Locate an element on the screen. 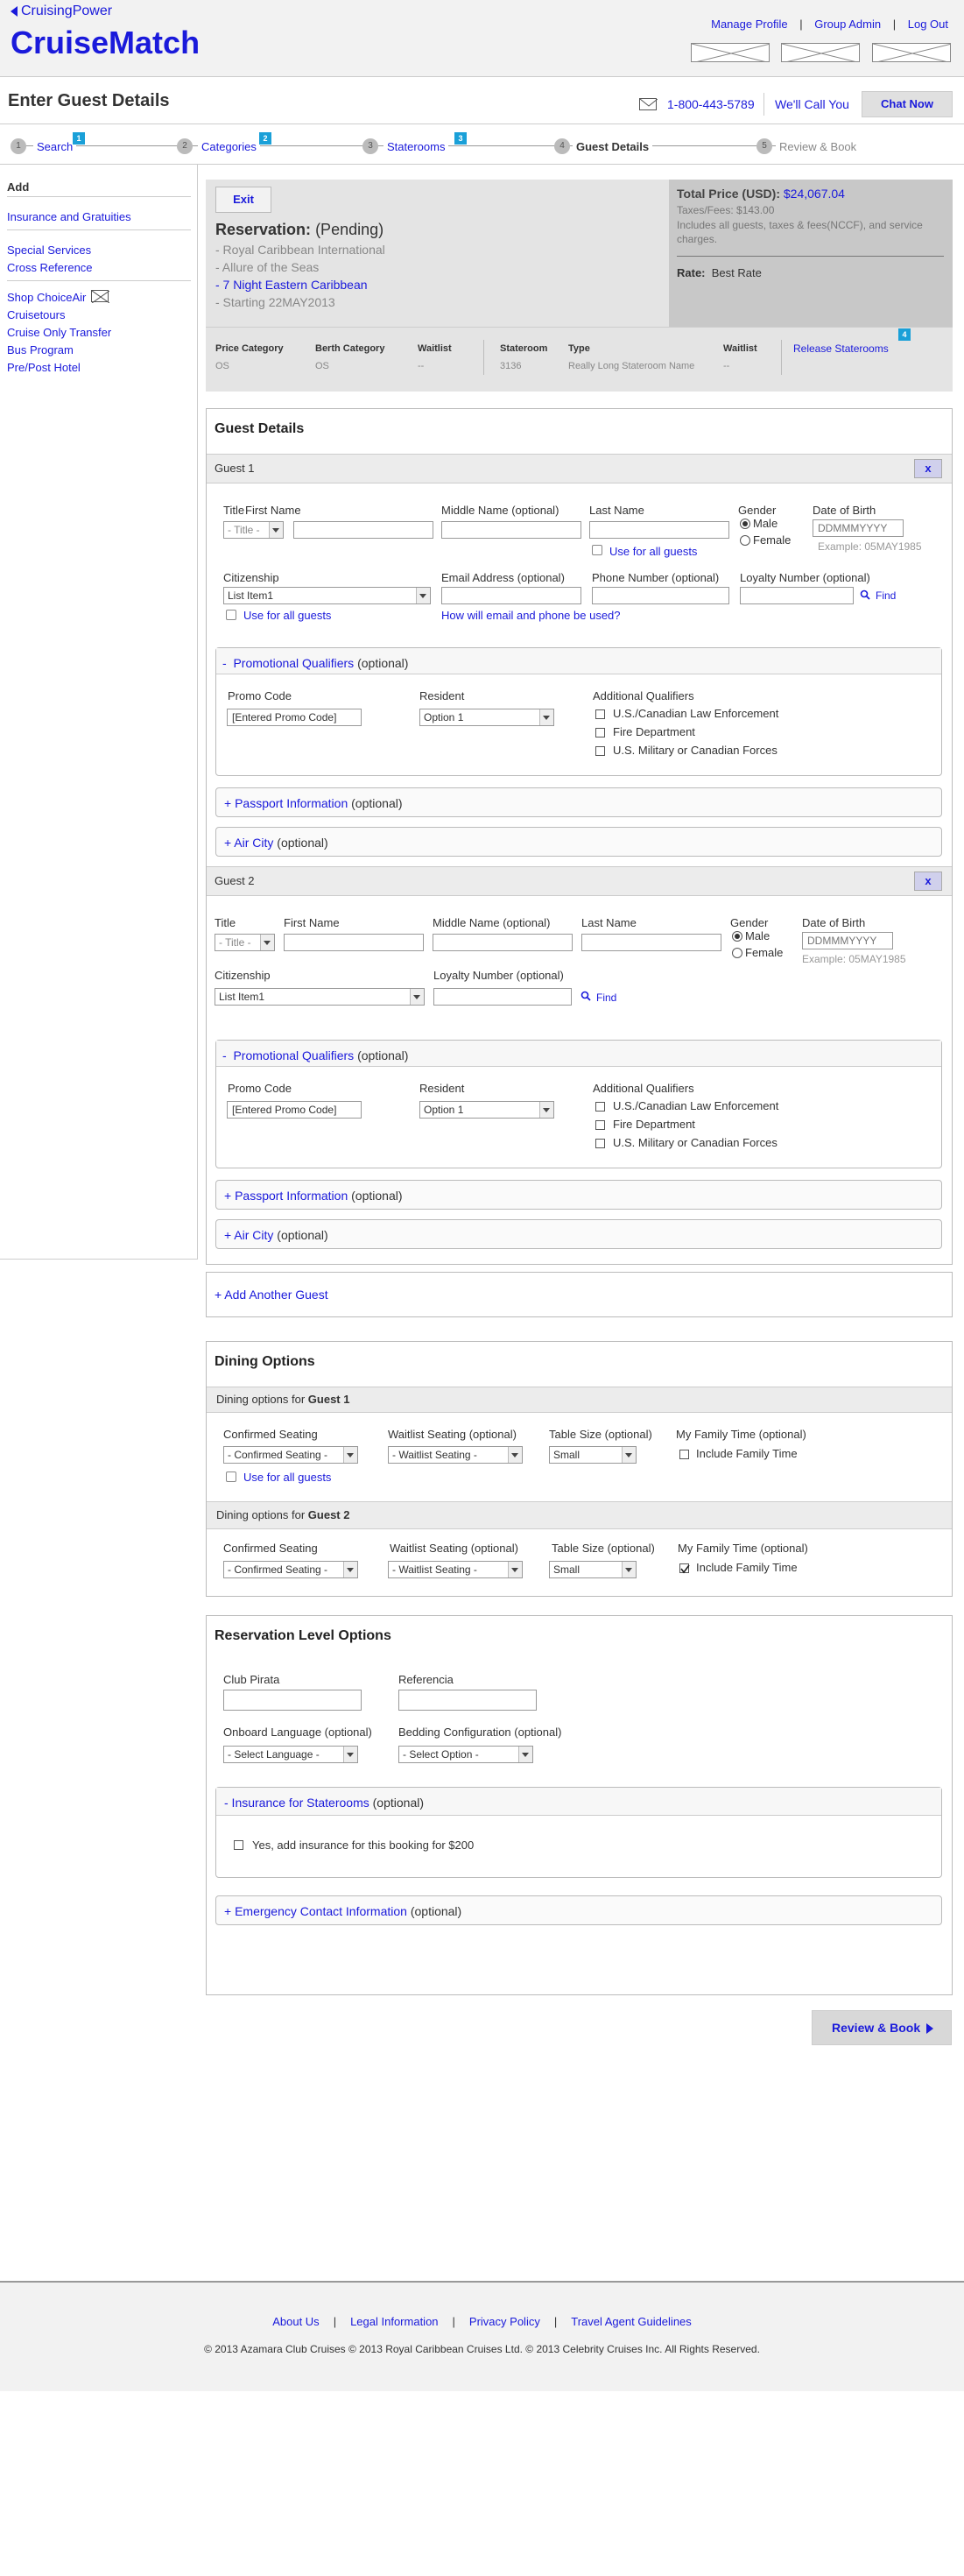  well-call-you-link: We'll Call You is located at coordinates (812, 104).